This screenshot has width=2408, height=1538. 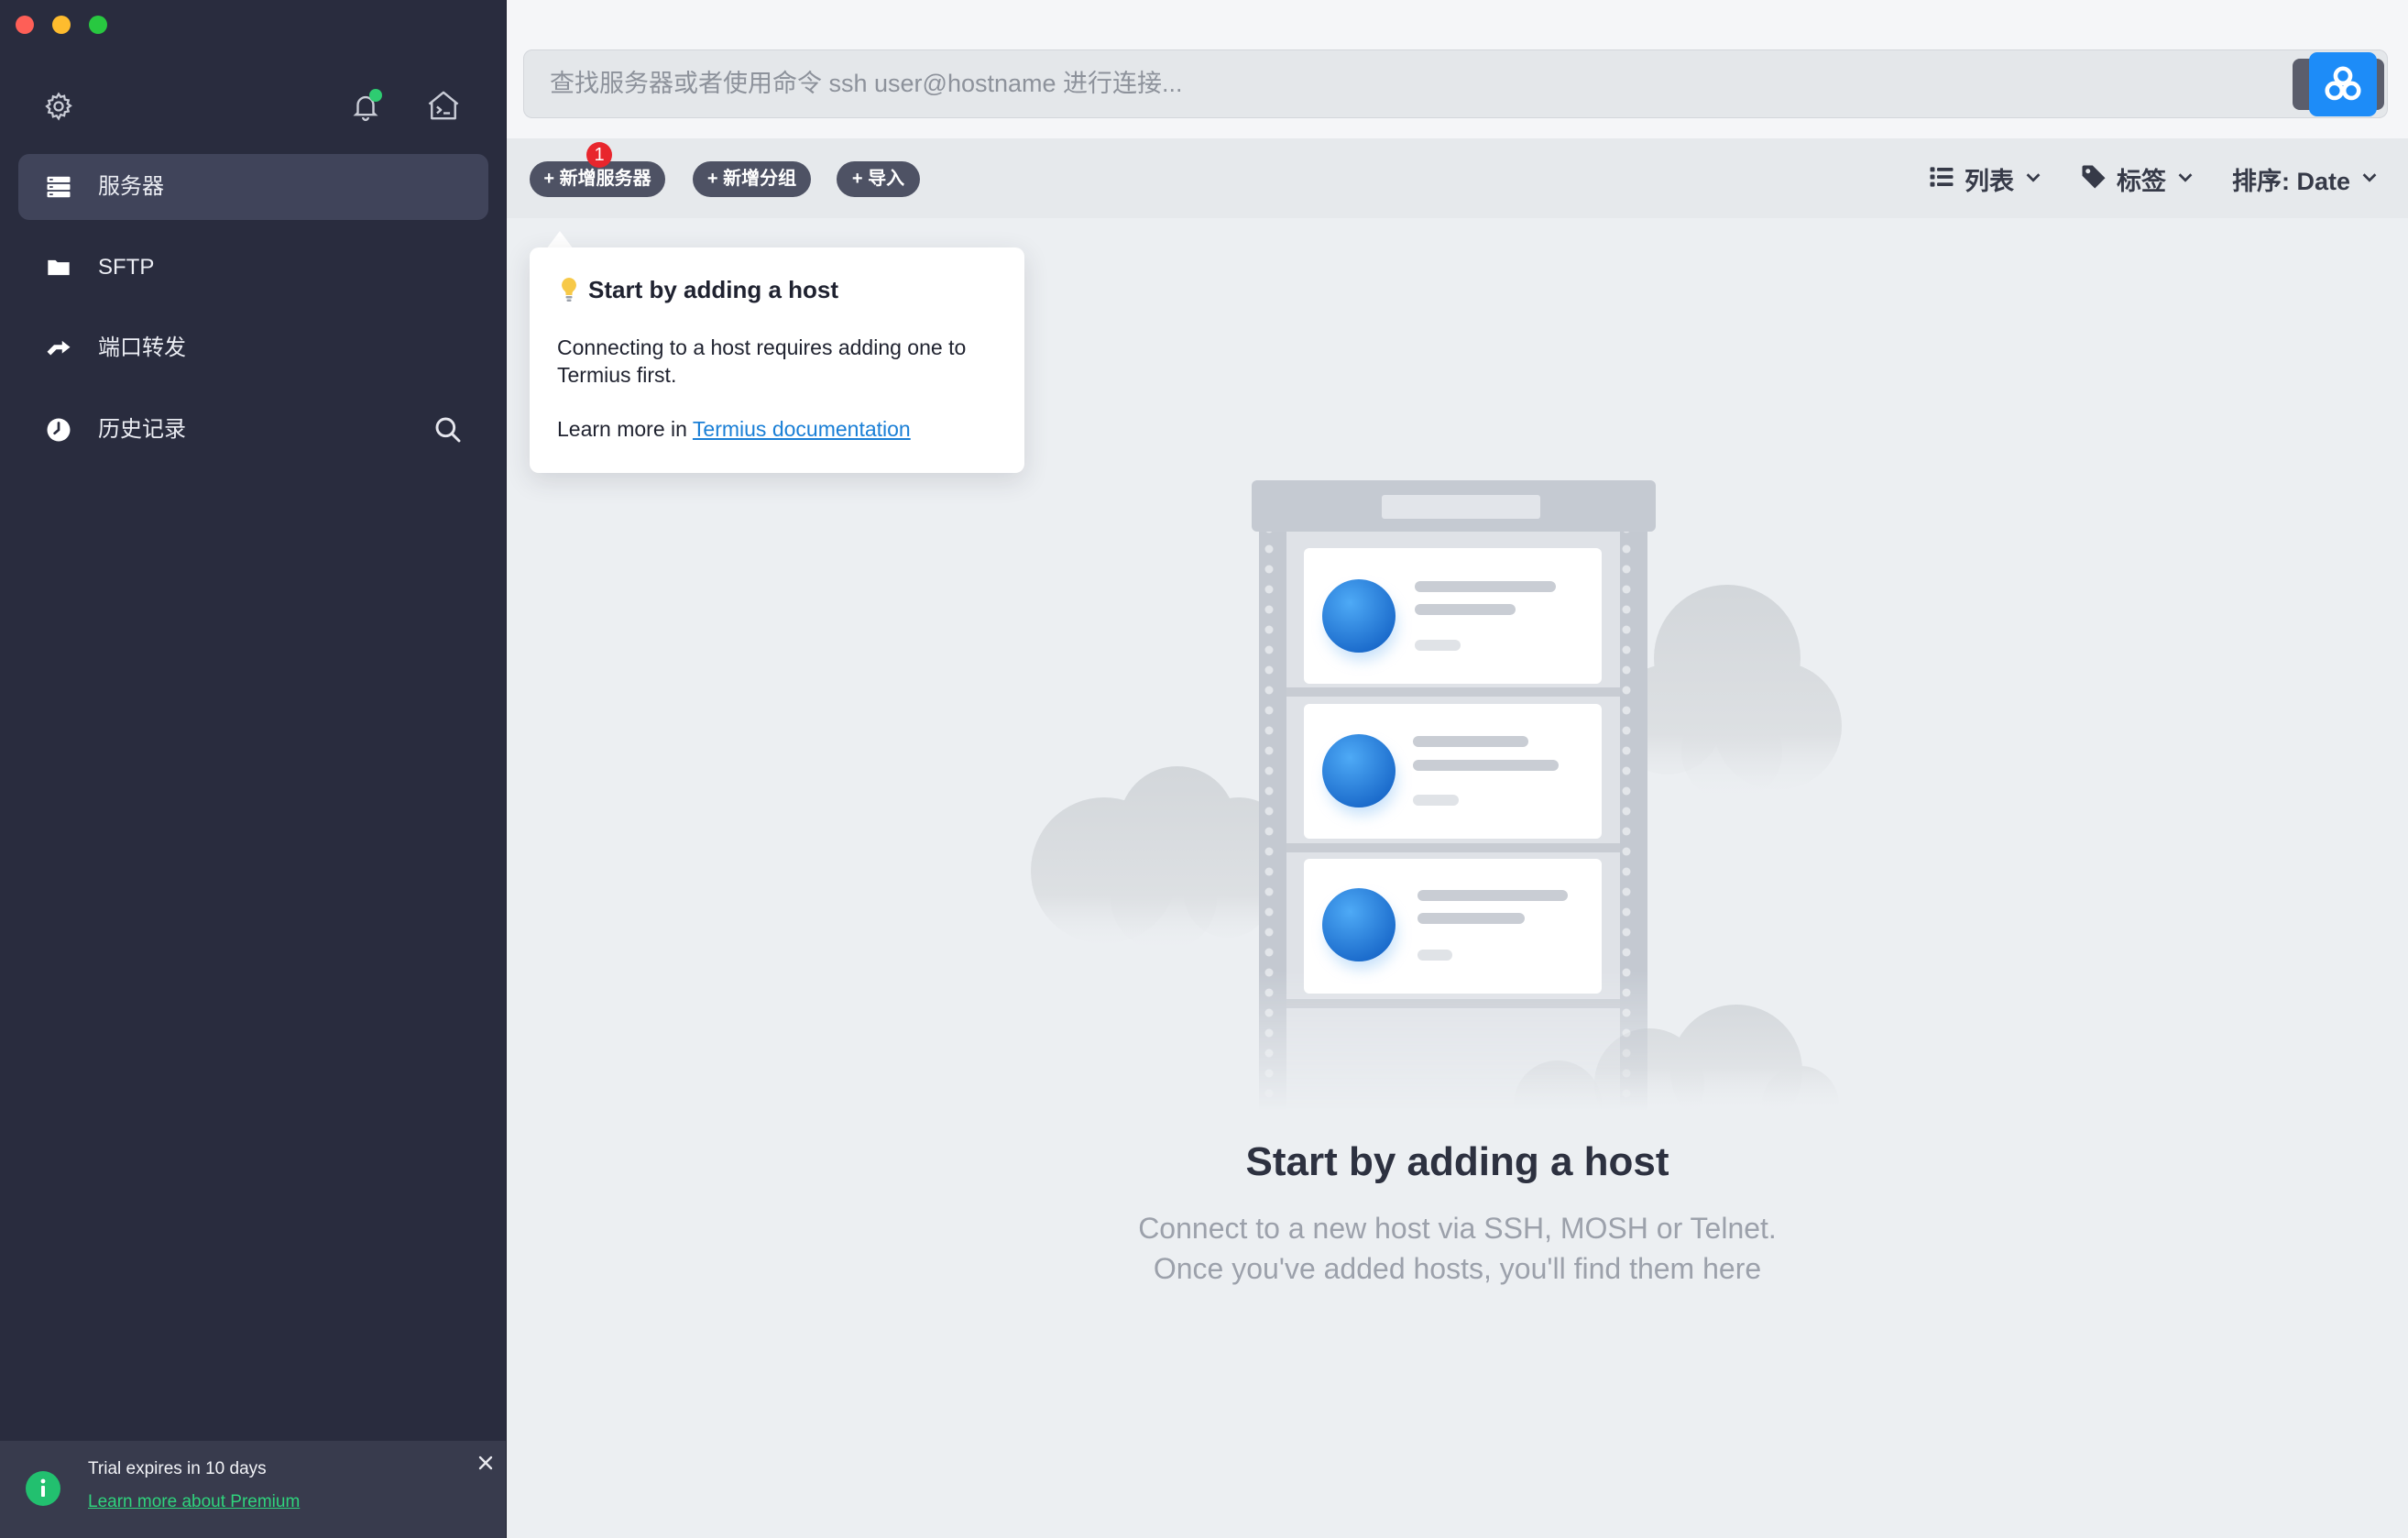 What do you see at coordinates (25, 25) in the screenshot?
I see `window-close-button` at bounding box center [25, 25].